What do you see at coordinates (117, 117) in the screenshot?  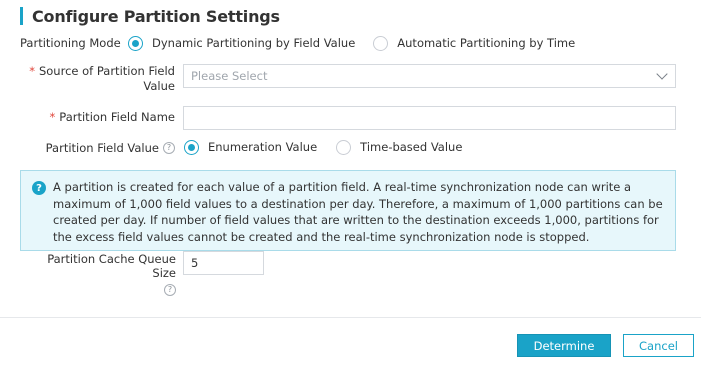 I see `field-name-label-text: Partition Field Name` at bounding box center [117, 117].